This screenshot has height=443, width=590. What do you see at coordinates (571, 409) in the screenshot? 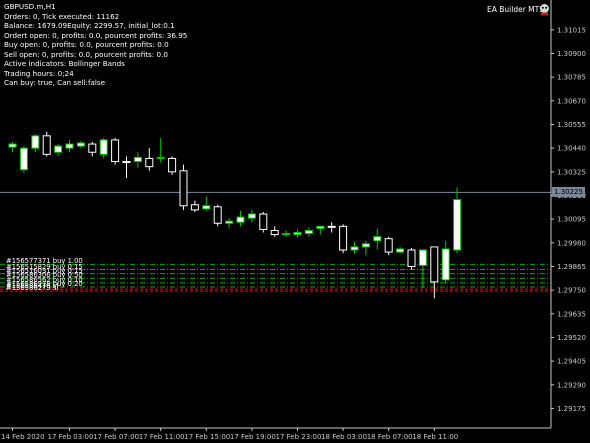
I see `price-tick-label: 1.29175` at bounding box center [571, 409].